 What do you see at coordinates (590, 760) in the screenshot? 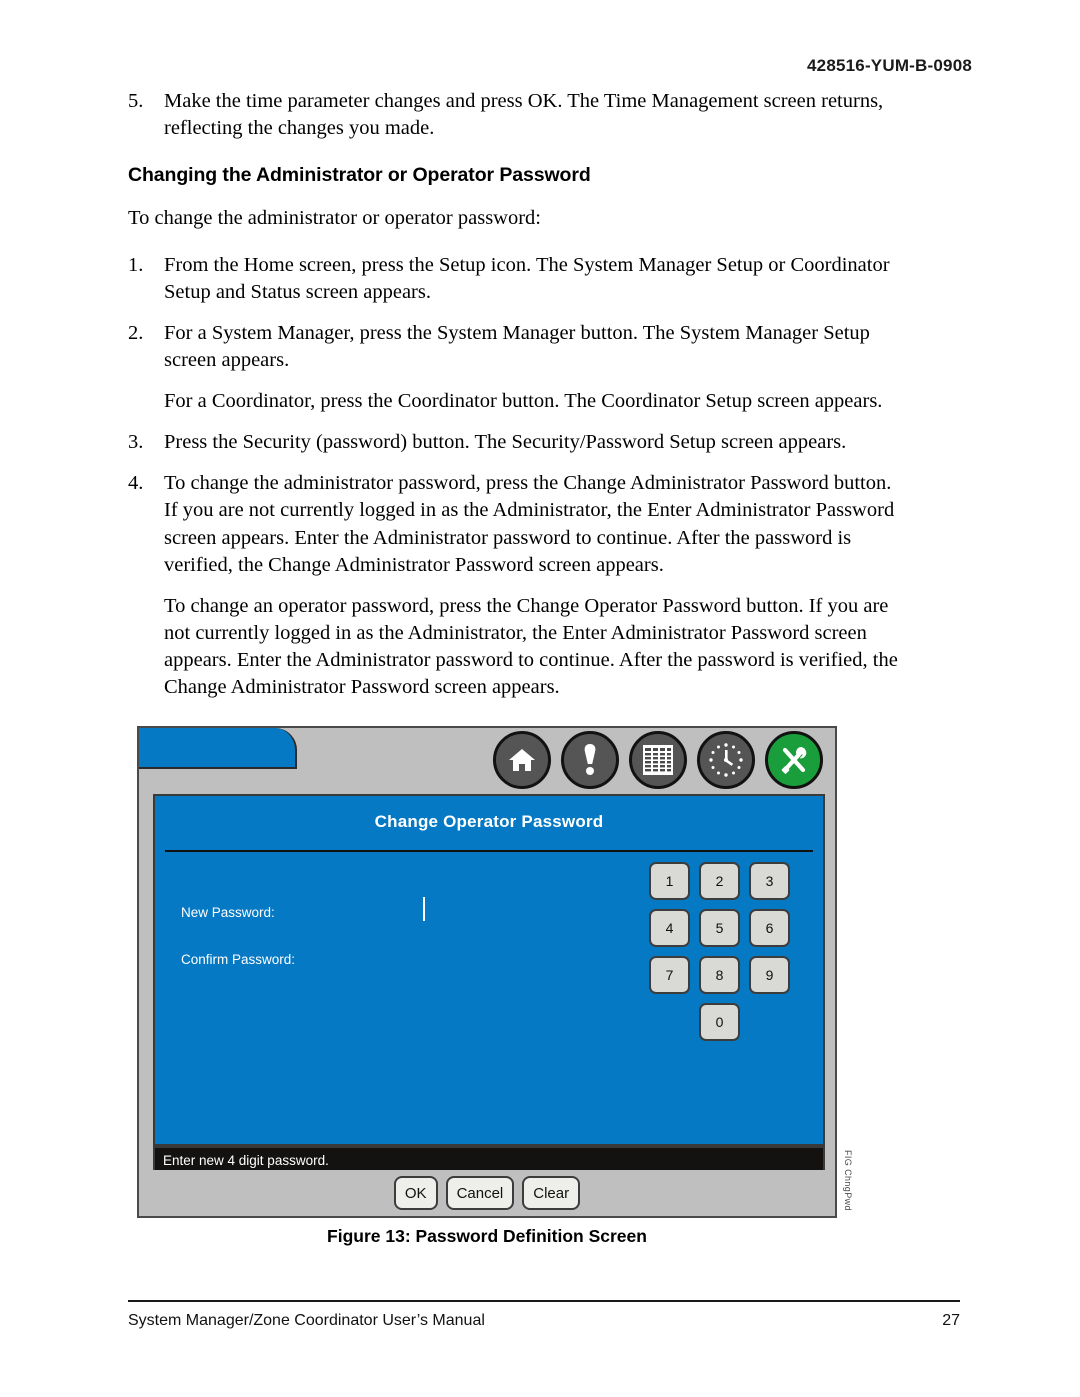
I see `alarm-icon` at bounding box center [590, 760].